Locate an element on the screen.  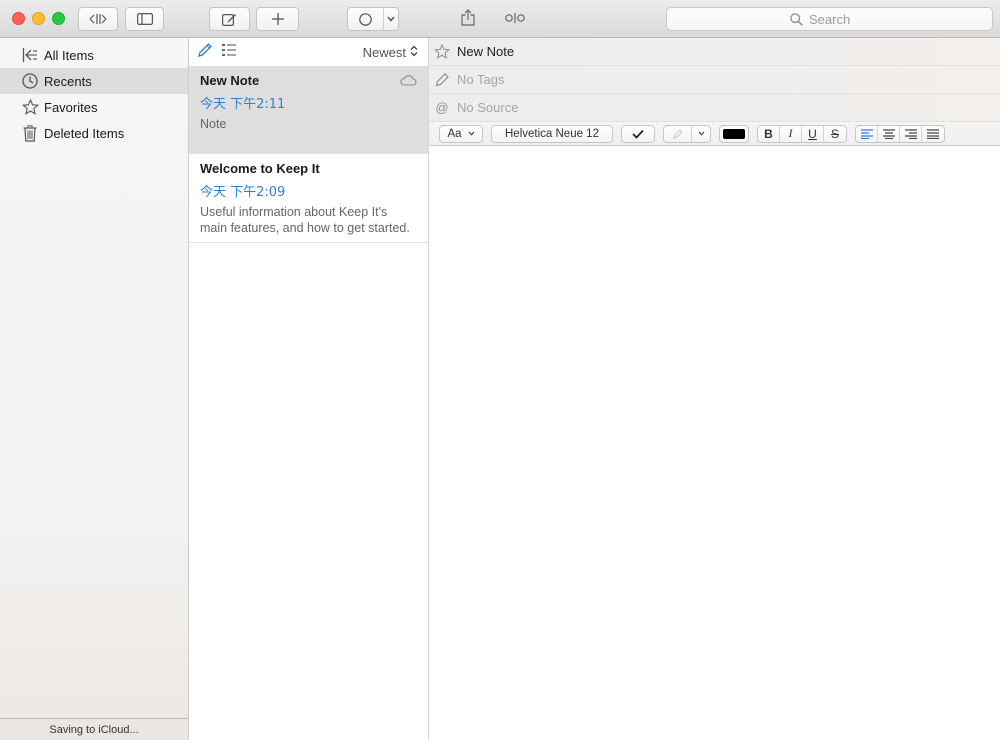
share-icon is located at coordinates (468, 20).